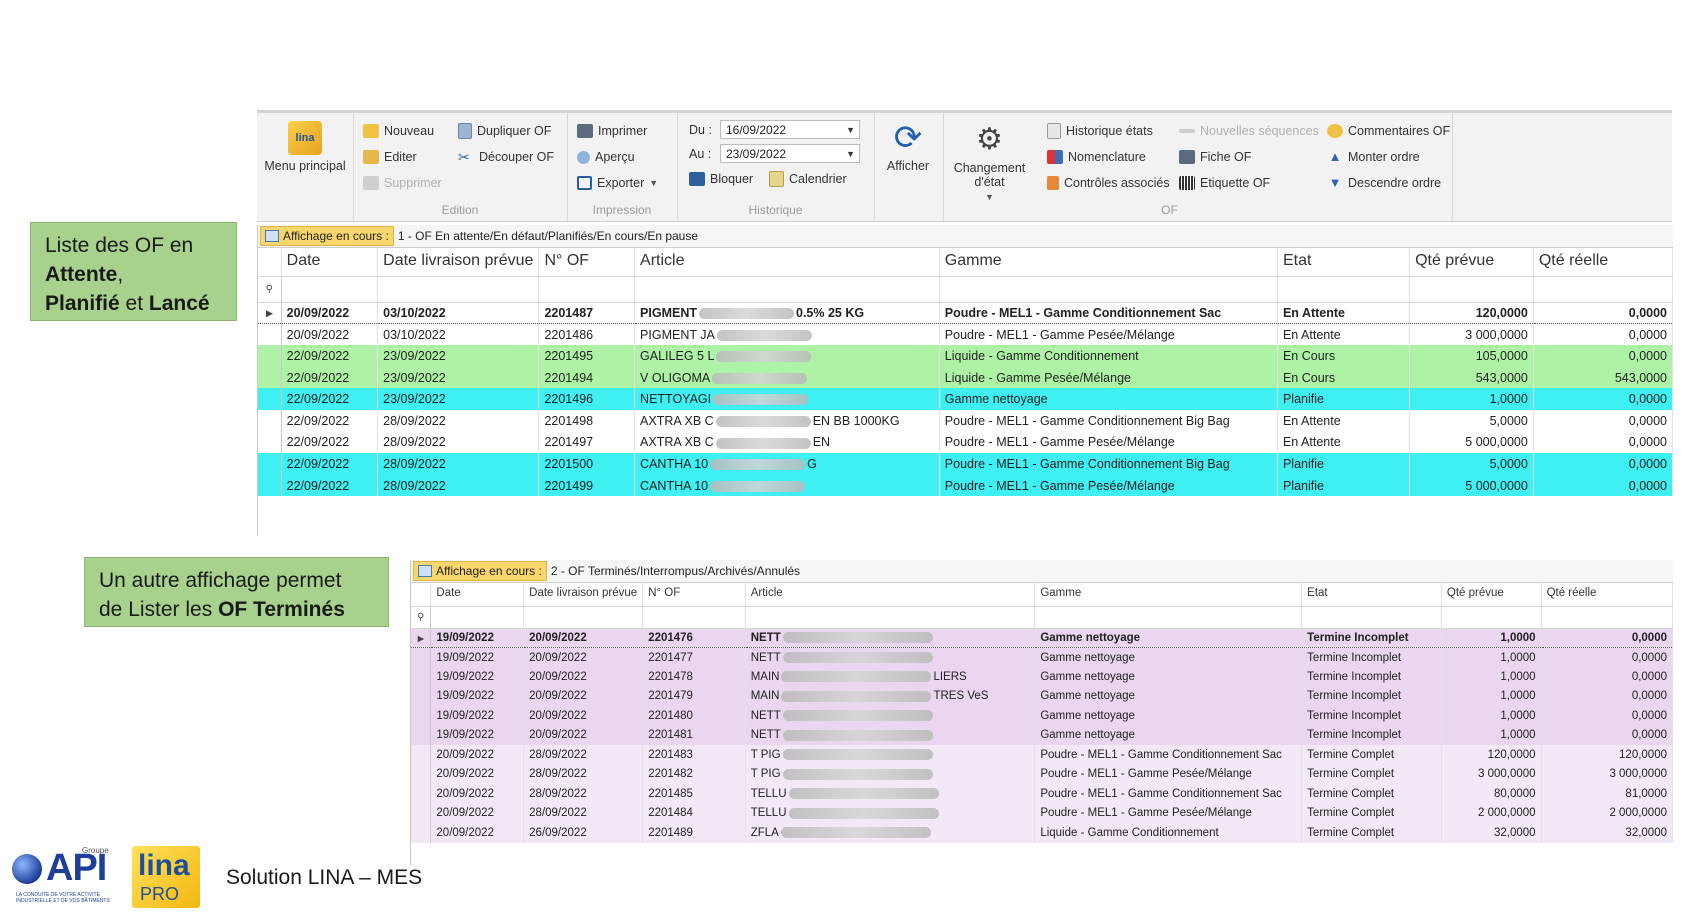 This screenshot has width=1700, height=914. Describe the element at coordinates (1388, 131) in the screenshot. I see `commentaires-of-button: Commentaires OF` at that location.